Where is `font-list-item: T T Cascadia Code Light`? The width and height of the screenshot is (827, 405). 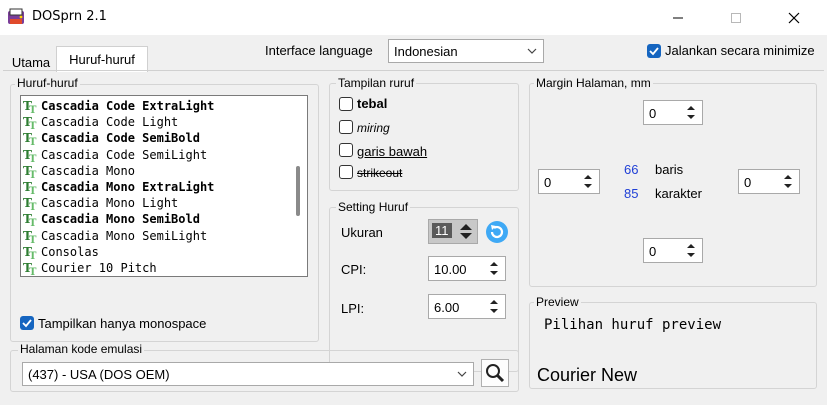
font-list-item: T T Cascadia Code Light is located at coordinates (155, 122).